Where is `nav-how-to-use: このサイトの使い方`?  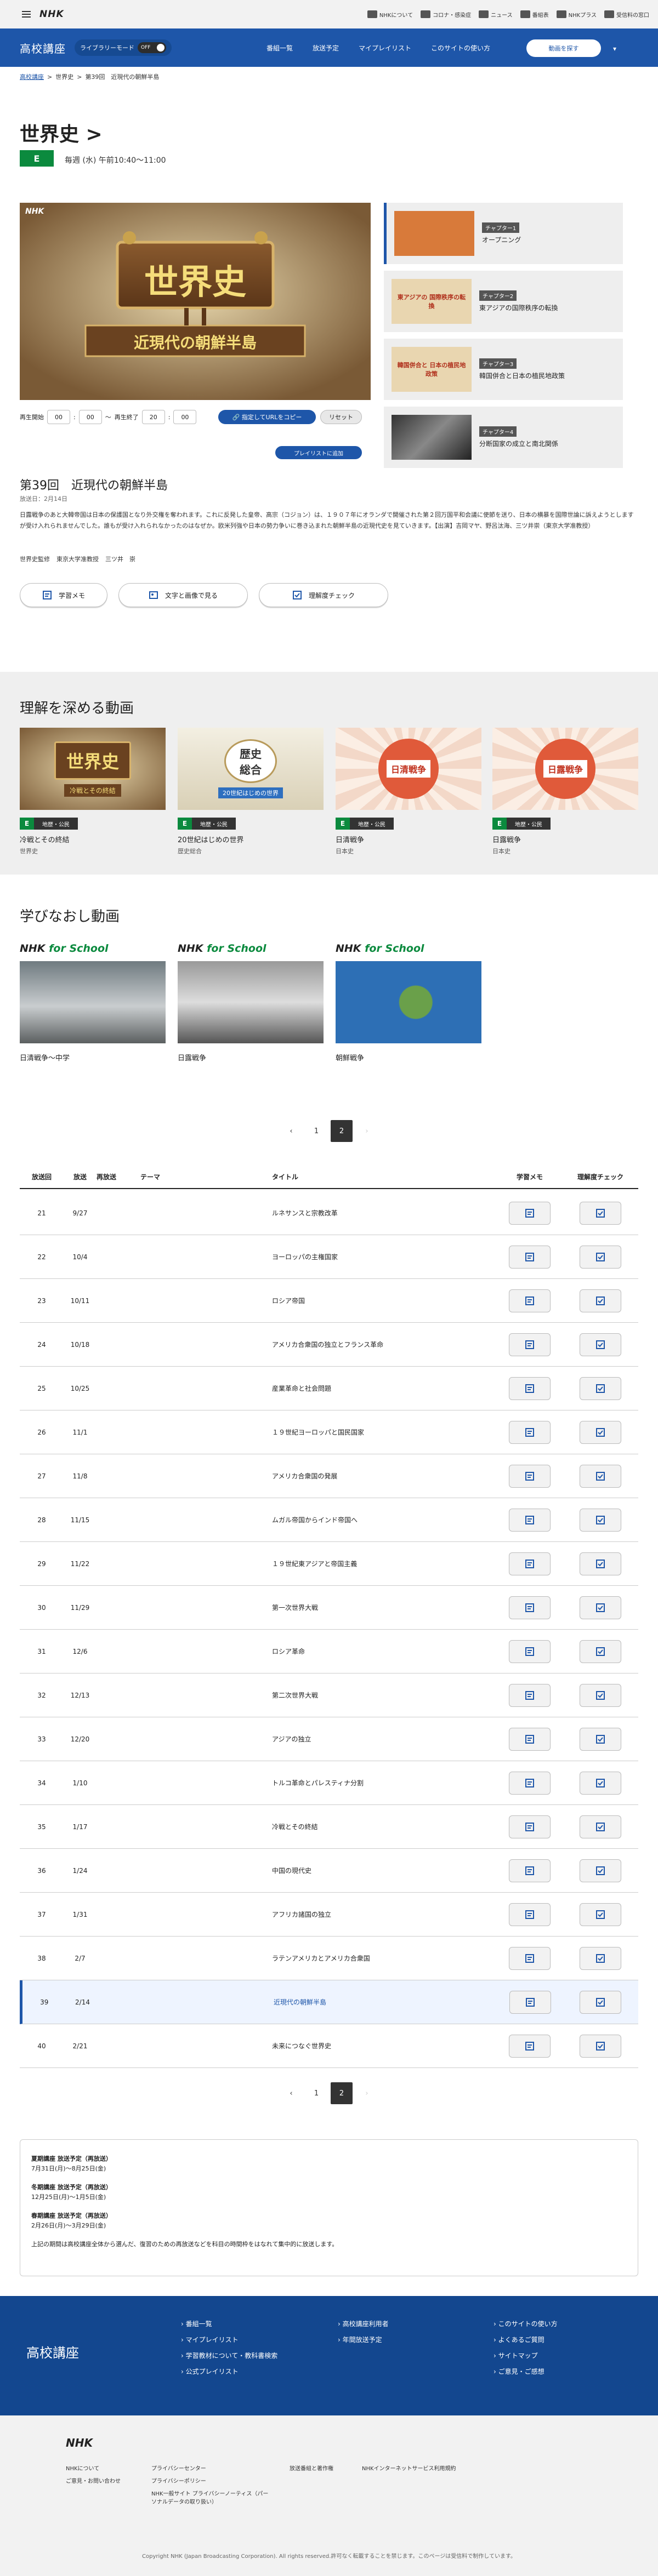
nav-how-to-use: このサイトの使い方 is located at coordinates (460, 48).